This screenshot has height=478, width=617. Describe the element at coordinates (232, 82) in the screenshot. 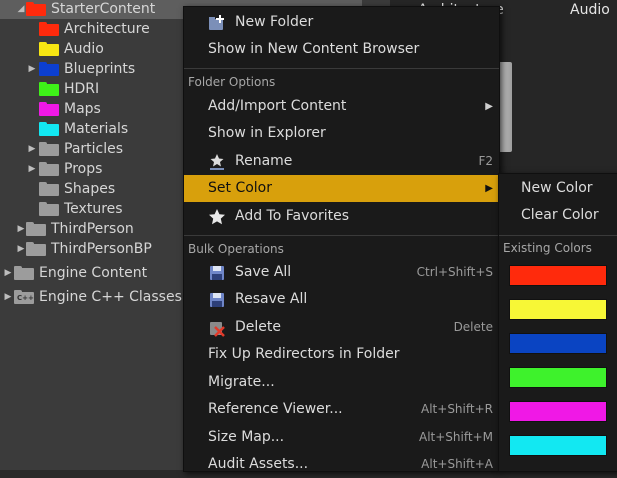

I see `folder-options-header: Folder Options` at that location.